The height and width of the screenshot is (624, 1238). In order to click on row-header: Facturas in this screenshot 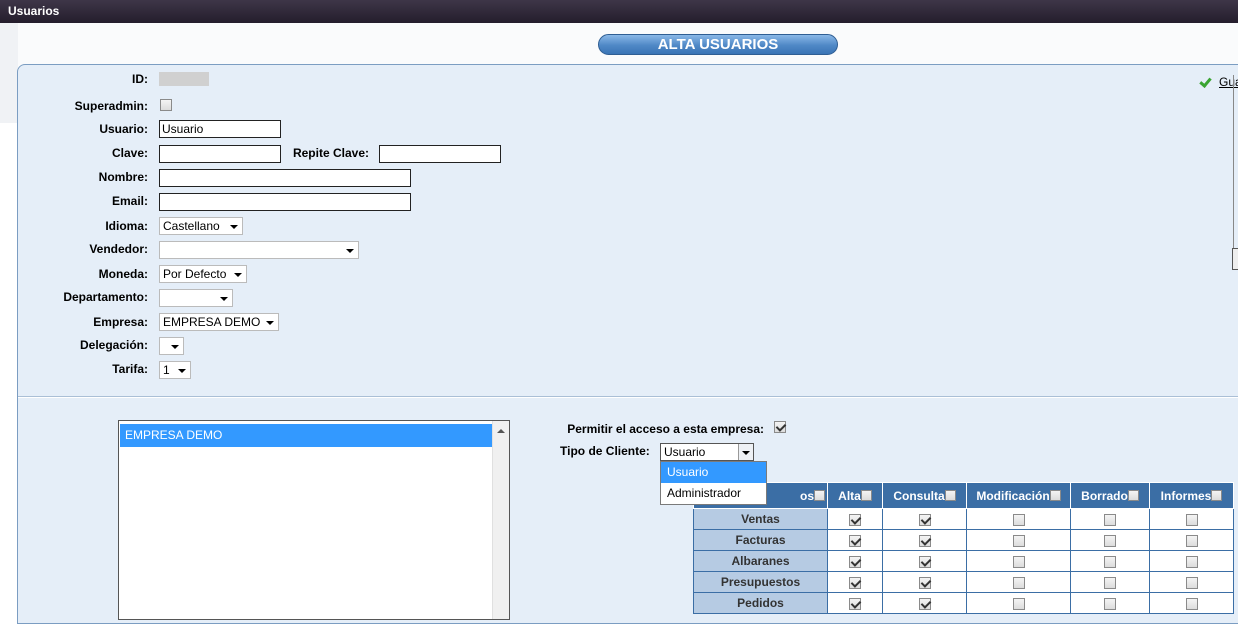, I will do `click(760, 540)`.